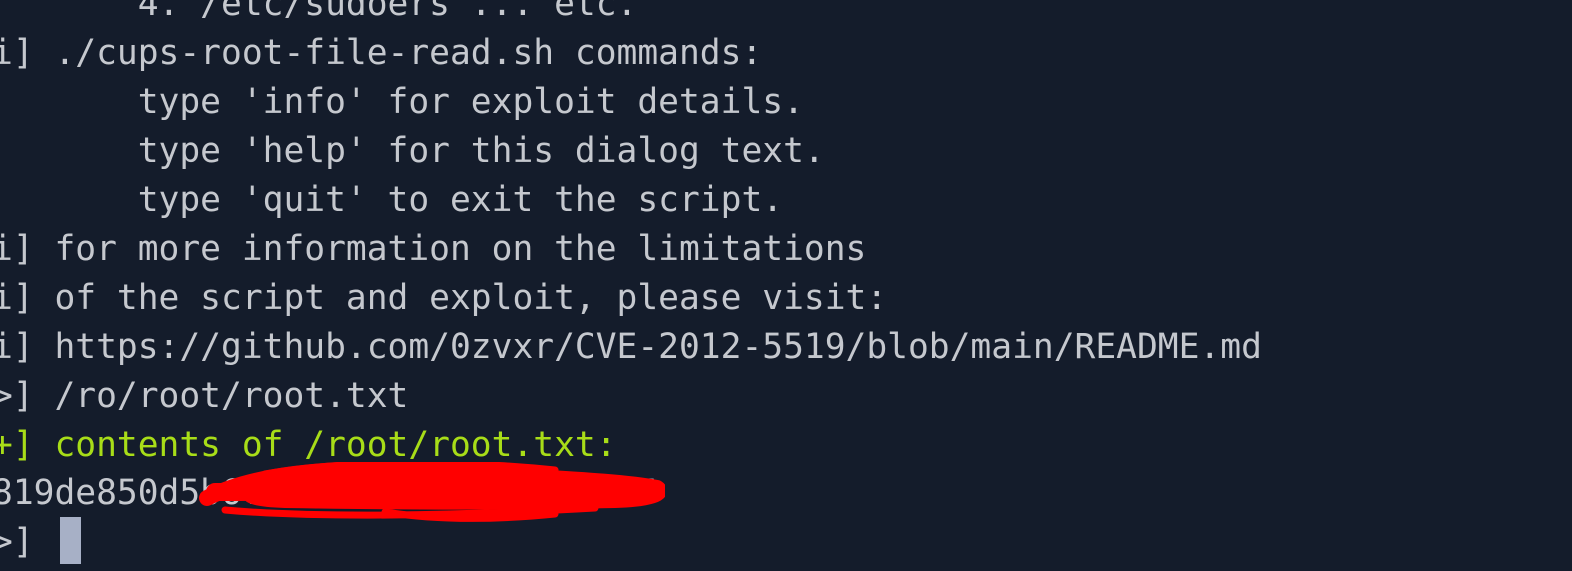  Describe the element at coordinates (381, 53) in the screenshot. I see `terminal-line: i] ./cups-root-file-read.sh commands:` at that location.